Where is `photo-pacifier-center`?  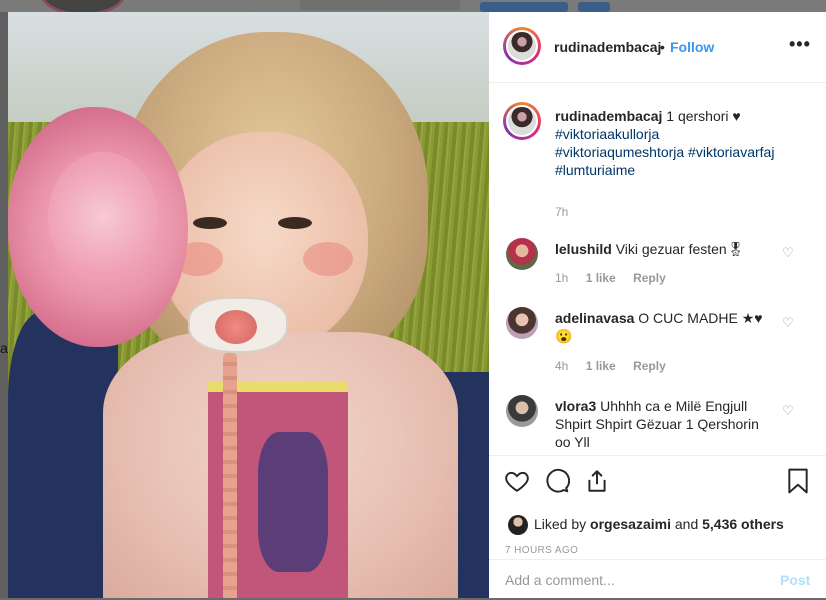 photo-pacifier-center is located at coordinates (236, 327).